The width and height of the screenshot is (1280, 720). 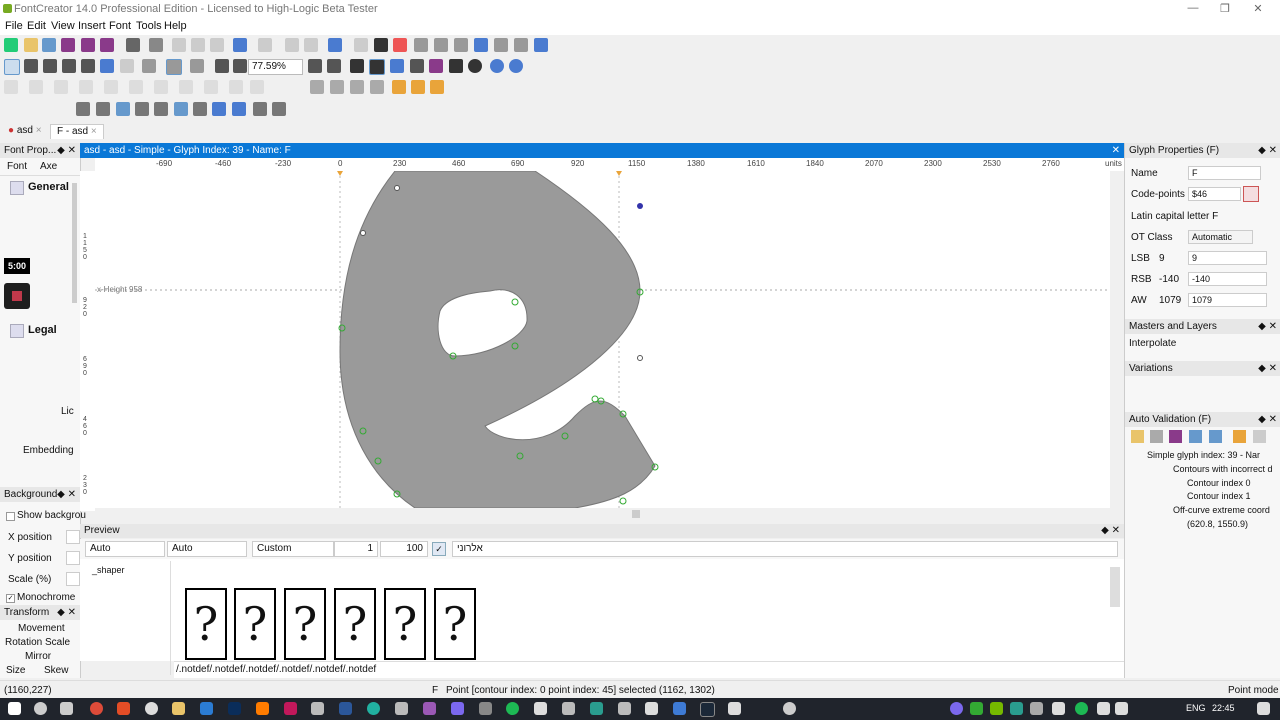 What do you see at coordinates (94, 131) in the screenshot?
I see `close-icon: ×` at bounding box center [94, 131].